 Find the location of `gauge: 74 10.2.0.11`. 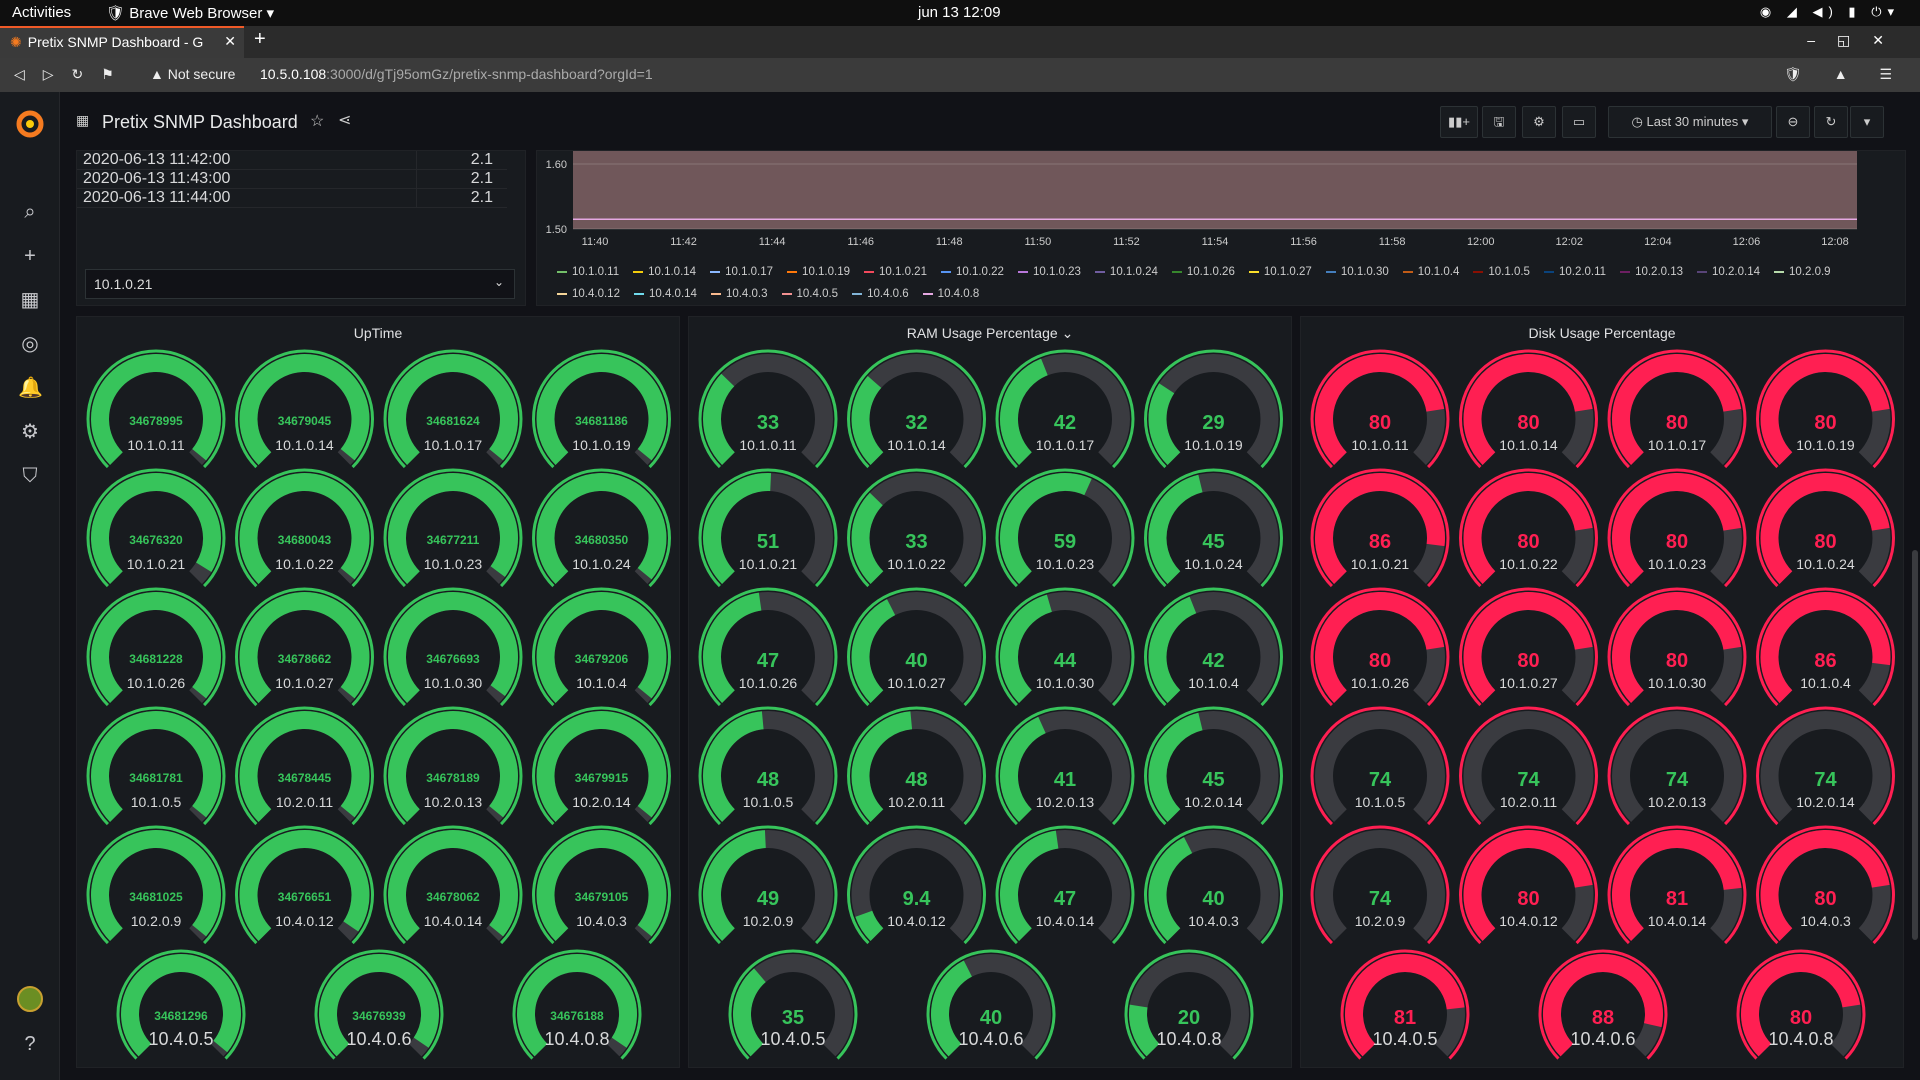

gauge: 74 10.2.0.11 is located at coordinates (1528, 766).